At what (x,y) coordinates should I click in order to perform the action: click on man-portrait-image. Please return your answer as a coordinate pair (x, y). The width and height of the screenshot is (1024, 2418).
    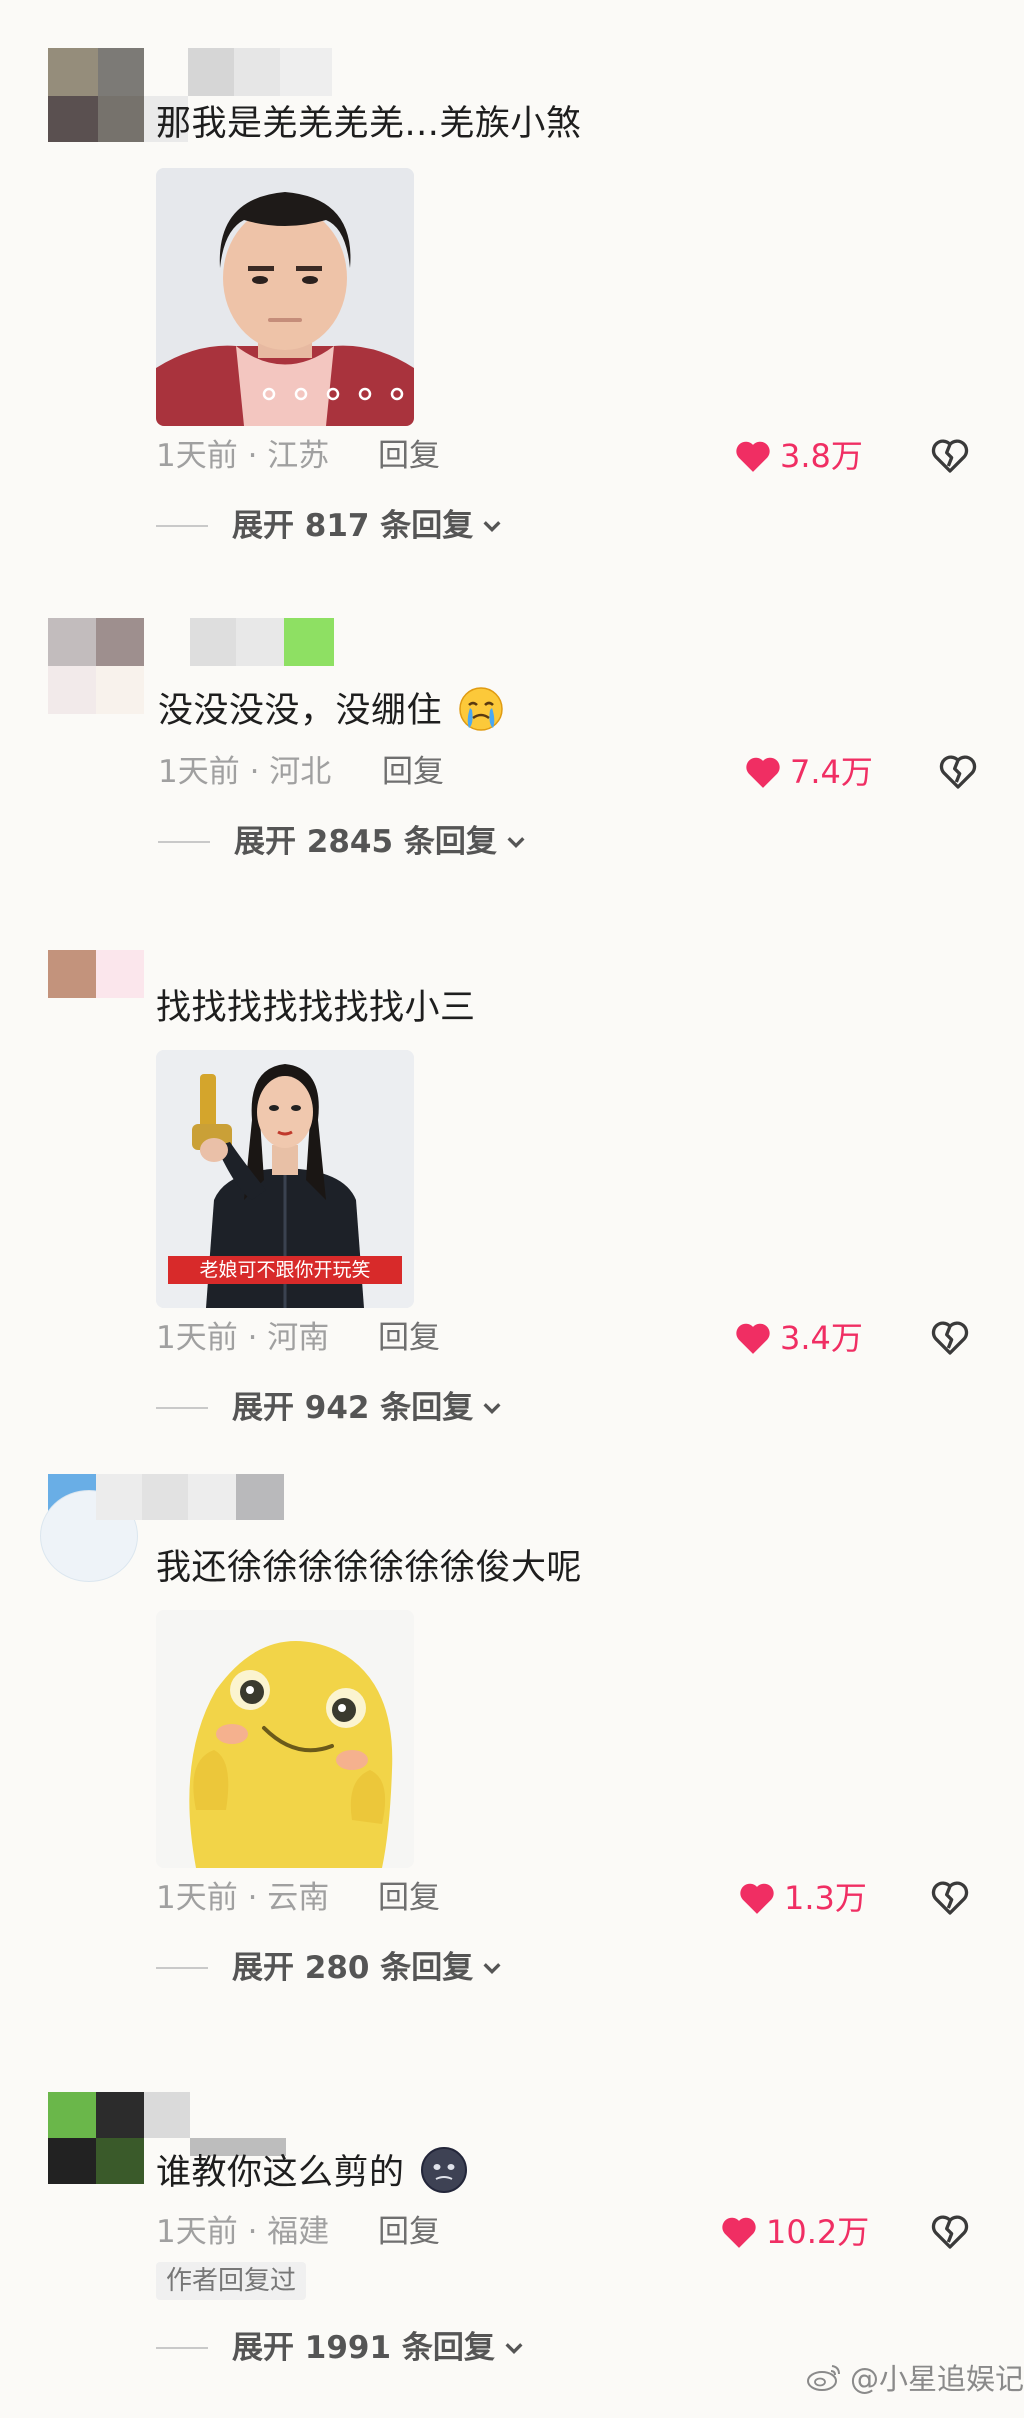
    Looking at the image, I should click on (285, 297).